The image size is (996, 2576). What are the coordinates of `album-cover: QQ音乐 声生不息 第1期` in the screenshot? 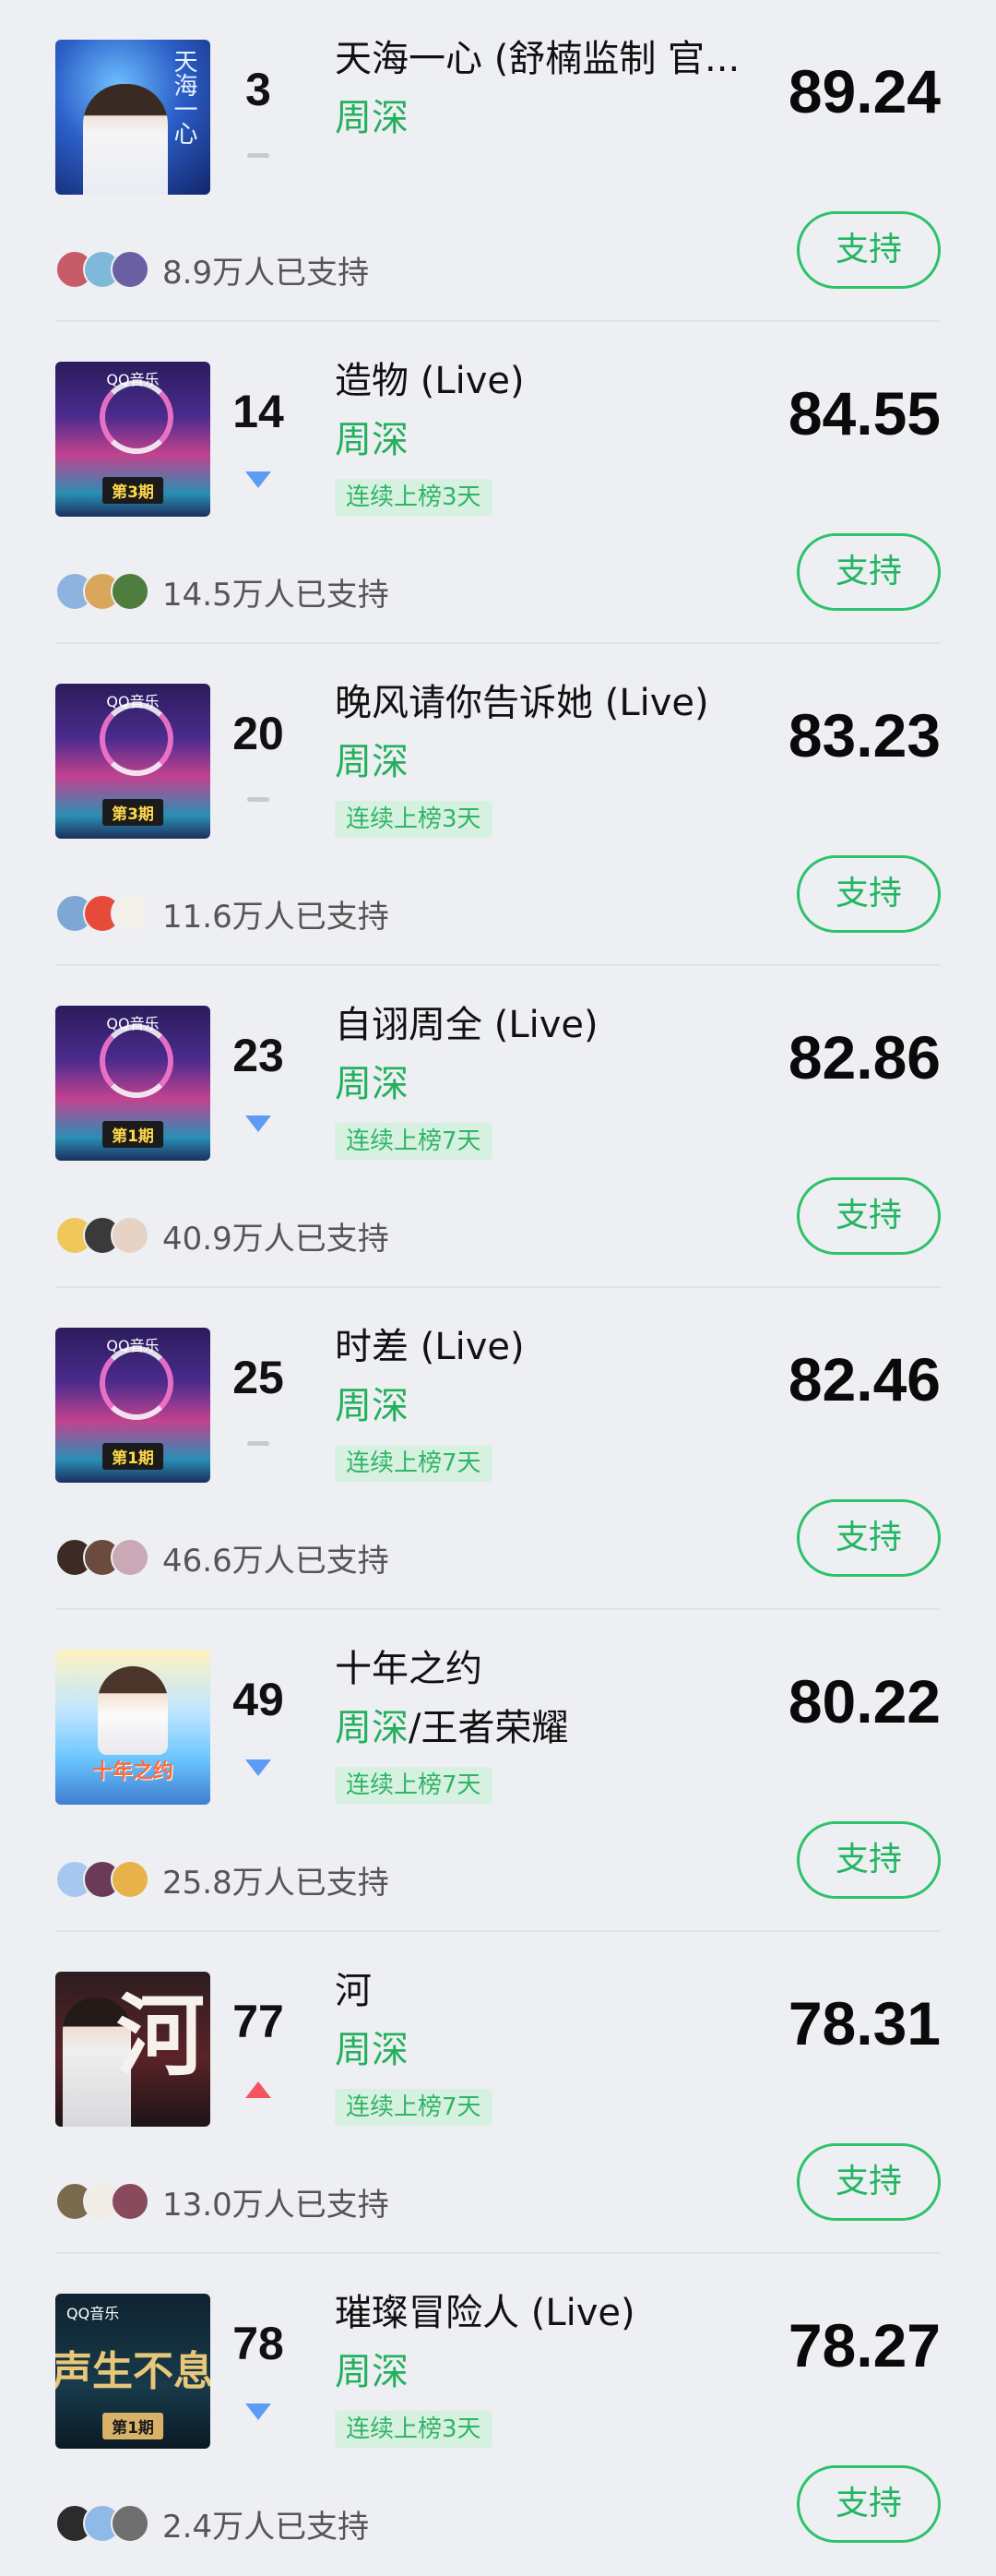 It's located at (132, 2371).